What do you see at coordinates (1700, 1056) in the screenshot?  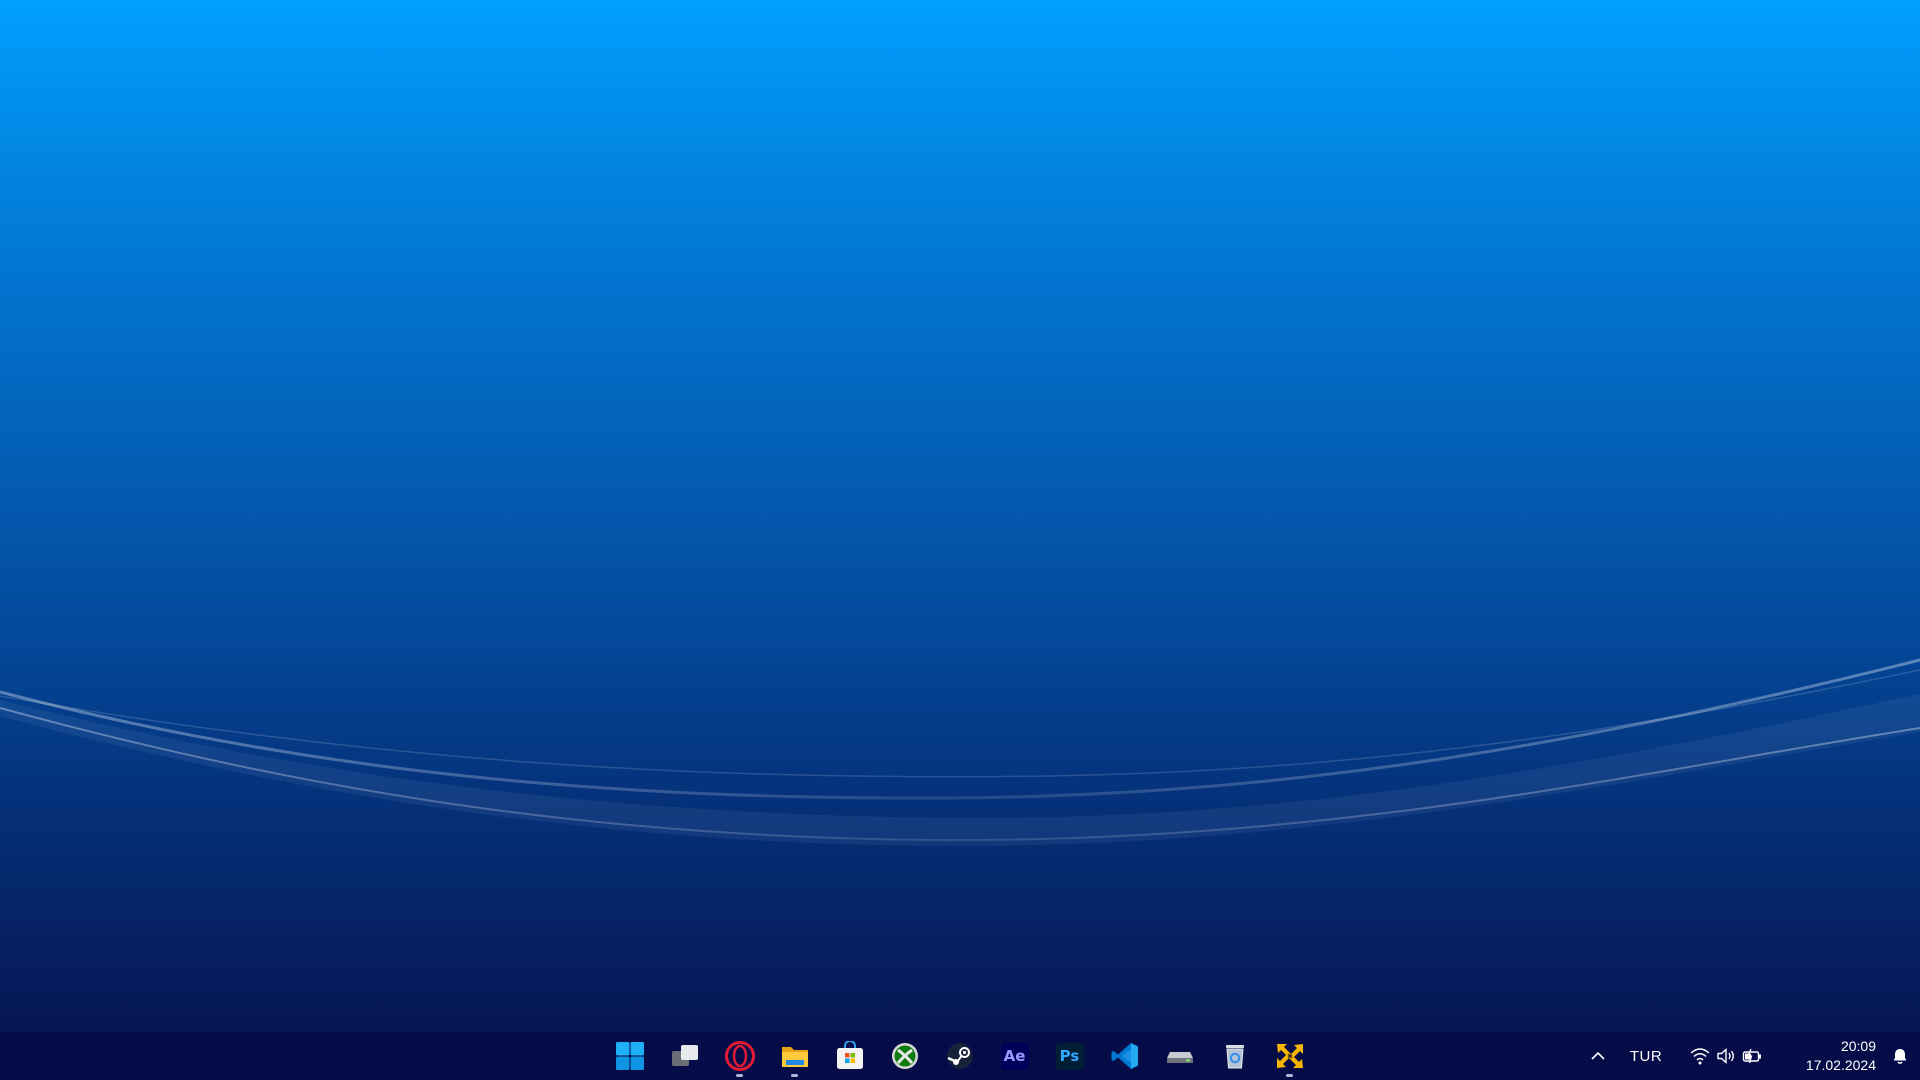 I see `wifi-icon` at bounding box center [1700, 1056].